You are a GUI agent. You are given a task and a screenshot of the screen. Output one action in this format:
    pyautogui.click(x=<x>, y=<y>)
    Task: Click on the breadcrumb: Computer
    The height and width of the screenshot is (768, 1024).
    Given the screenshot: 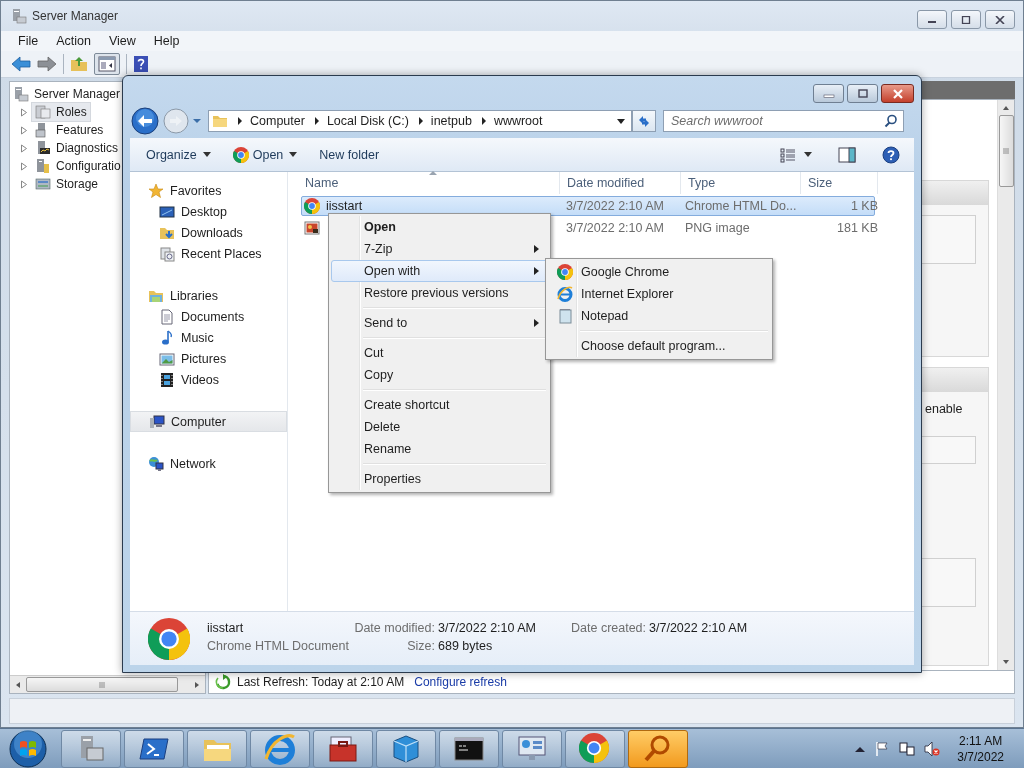 What is the action you would take?
    pyautogui.click(x=277, y=121)
    